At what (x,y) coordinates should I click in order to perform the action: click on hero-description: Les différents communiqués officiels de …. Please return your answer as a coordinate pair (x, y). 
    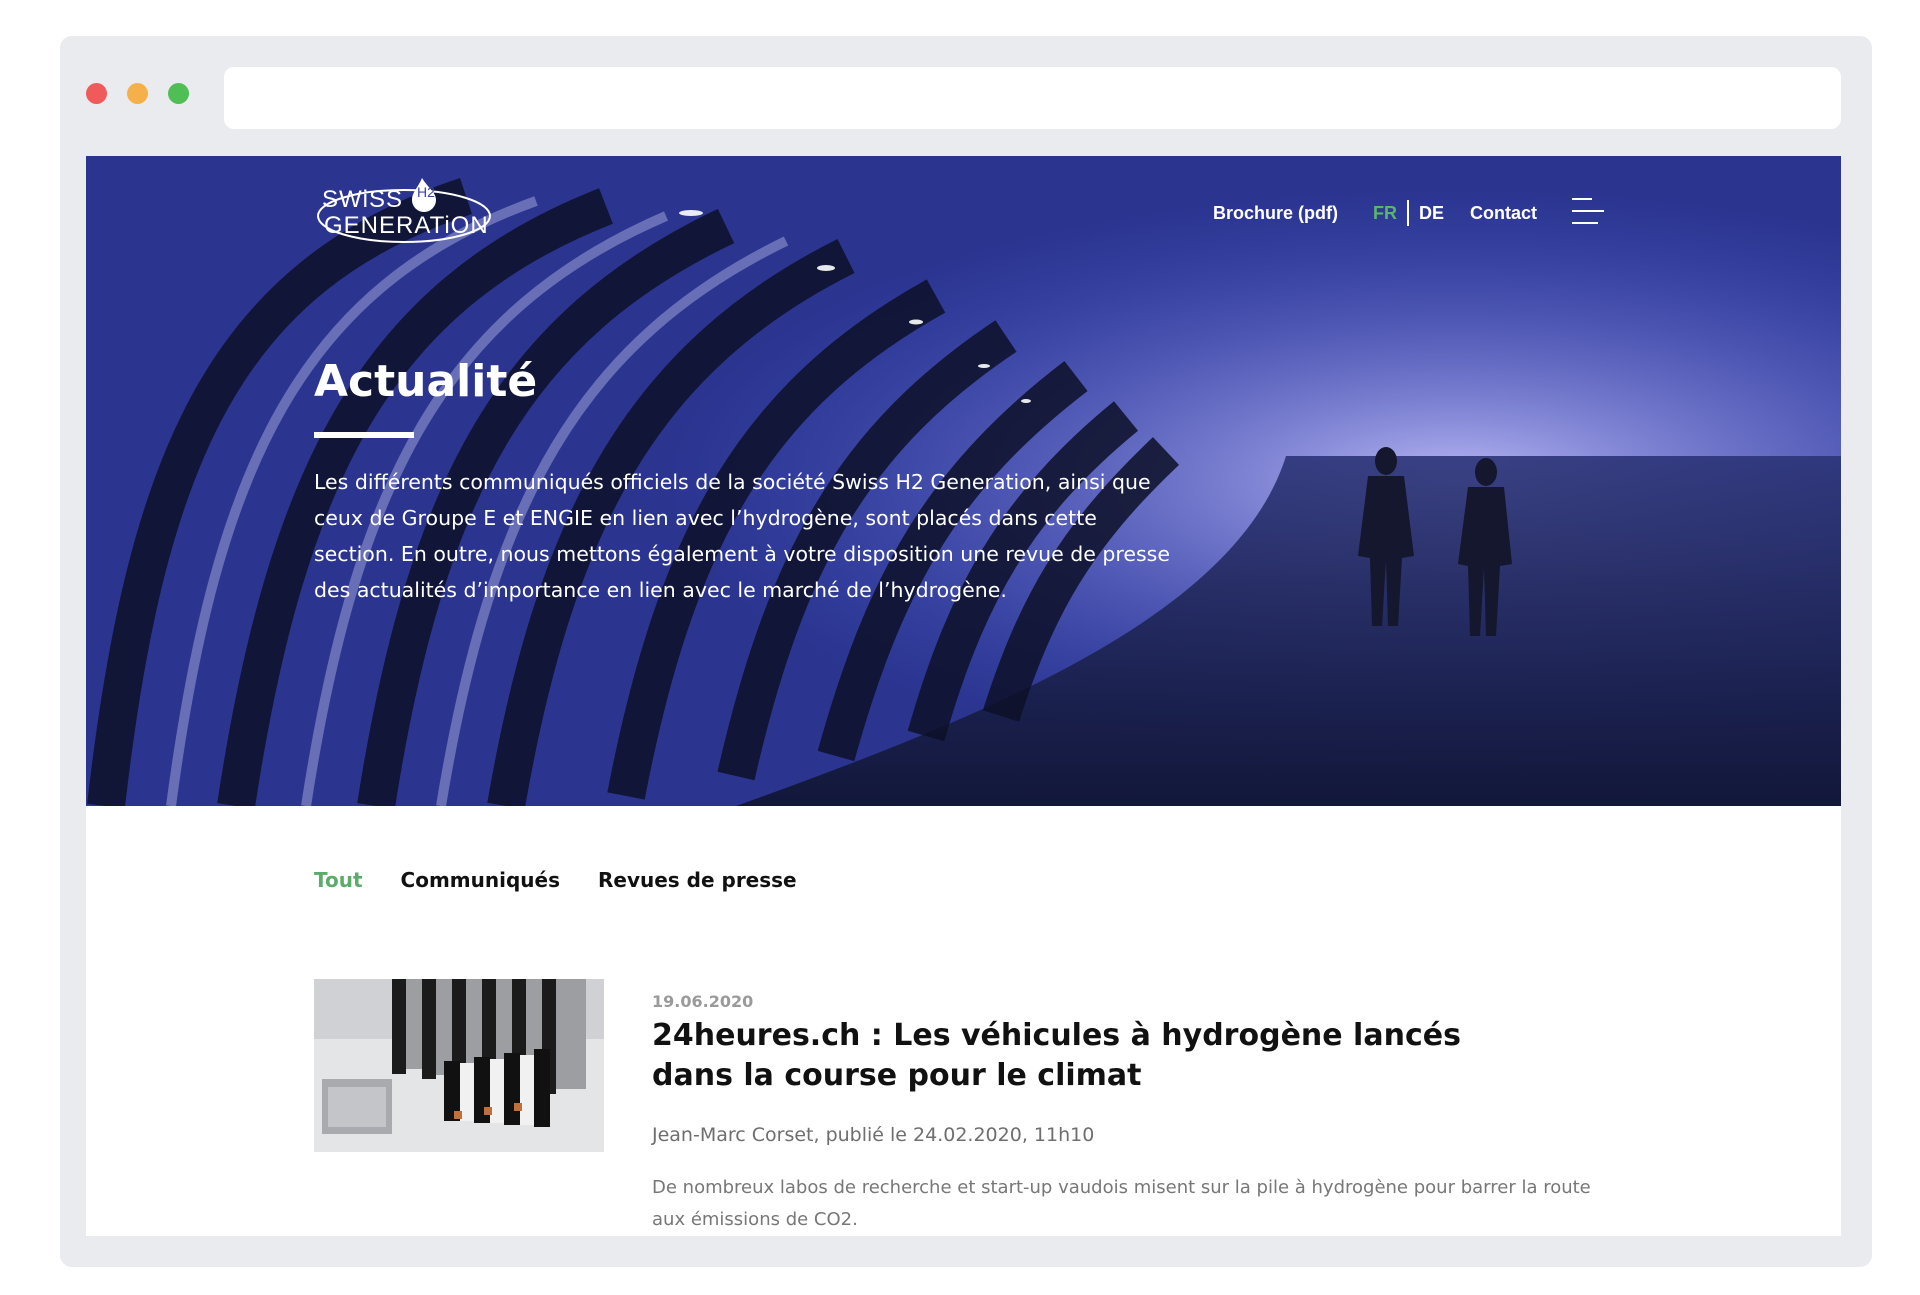
    Looking at the image, I should click on (742, 536).